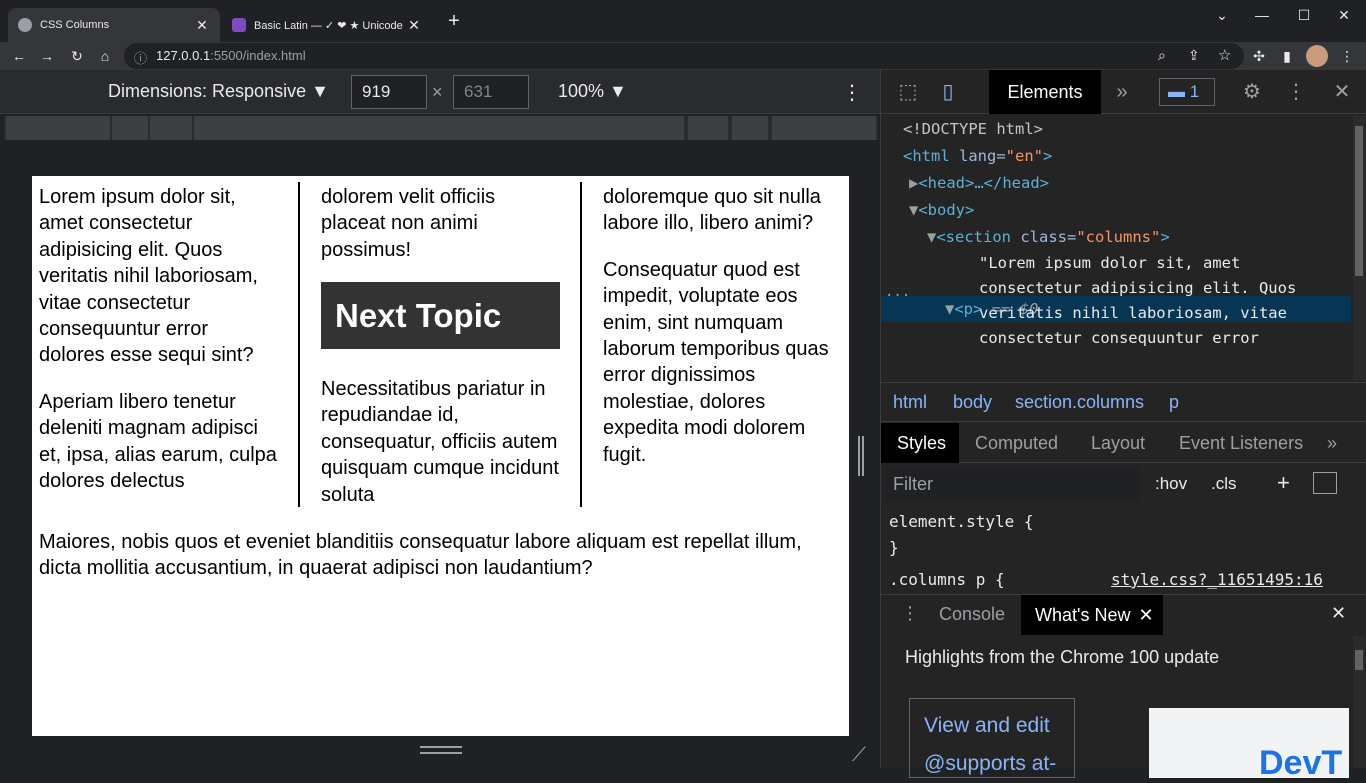 This screenshot has width=1366, height=783. Describe the element at coordinates (25, 25) in the screenshot. I see `globe-icon` at that location.